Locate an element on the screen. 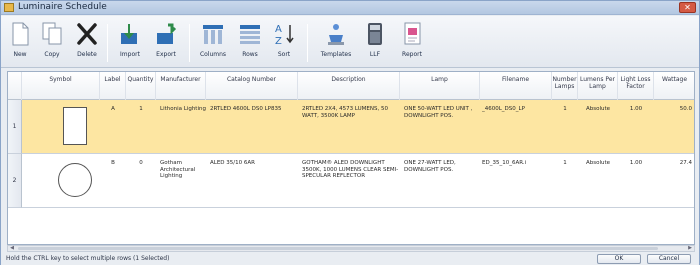 The width and height of the screenshot is (700, 265). columns-icon is located at coordinates (213, 34).